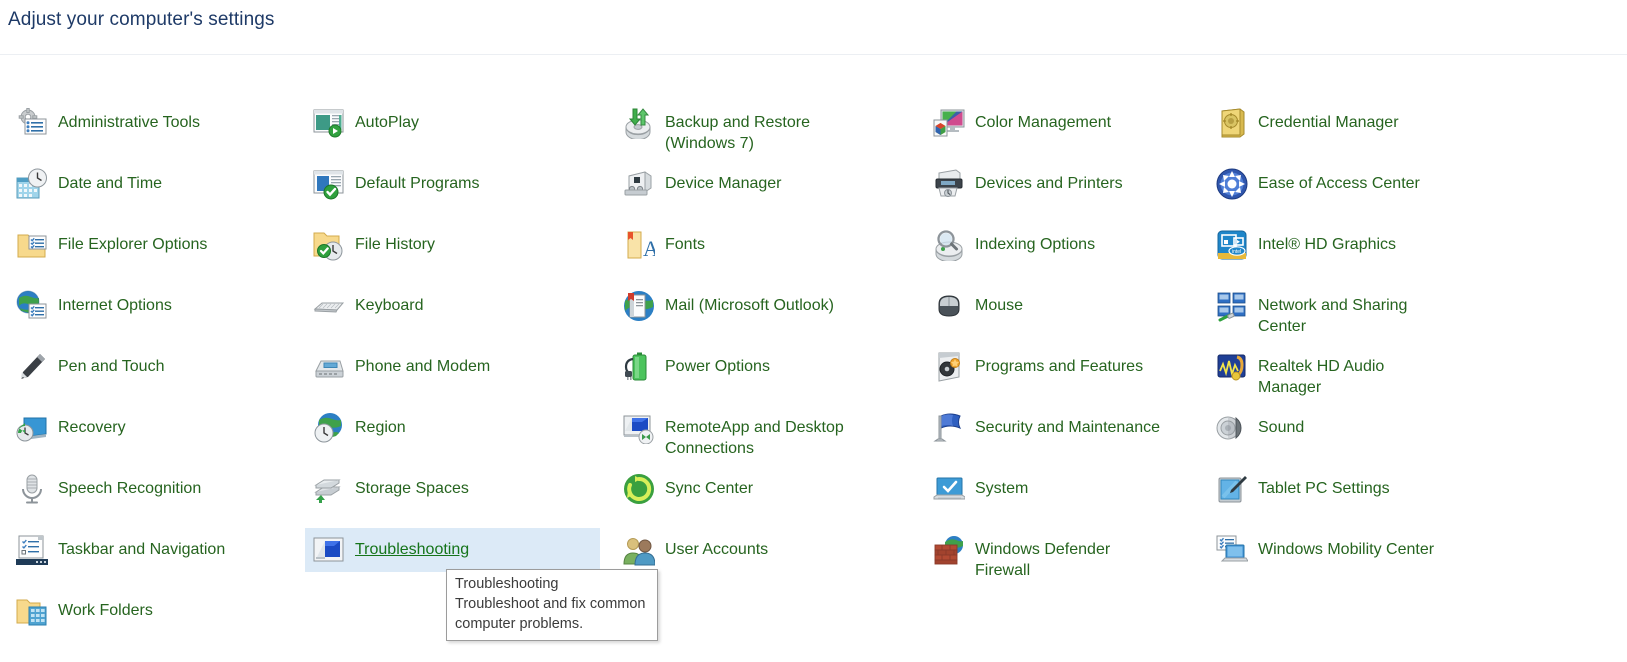 The width and height of the screenshot is (1627, 662). I want to click on control-panel-item-region: Region, so click(452, 428).